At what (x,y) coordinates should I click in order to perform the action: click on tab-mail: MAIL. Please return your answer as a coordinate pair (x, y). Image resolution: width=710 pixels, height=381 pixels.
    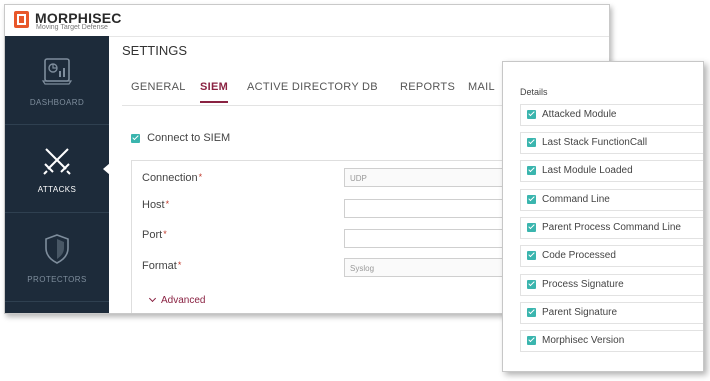
    Looking at the image, I should click on (481, 87).